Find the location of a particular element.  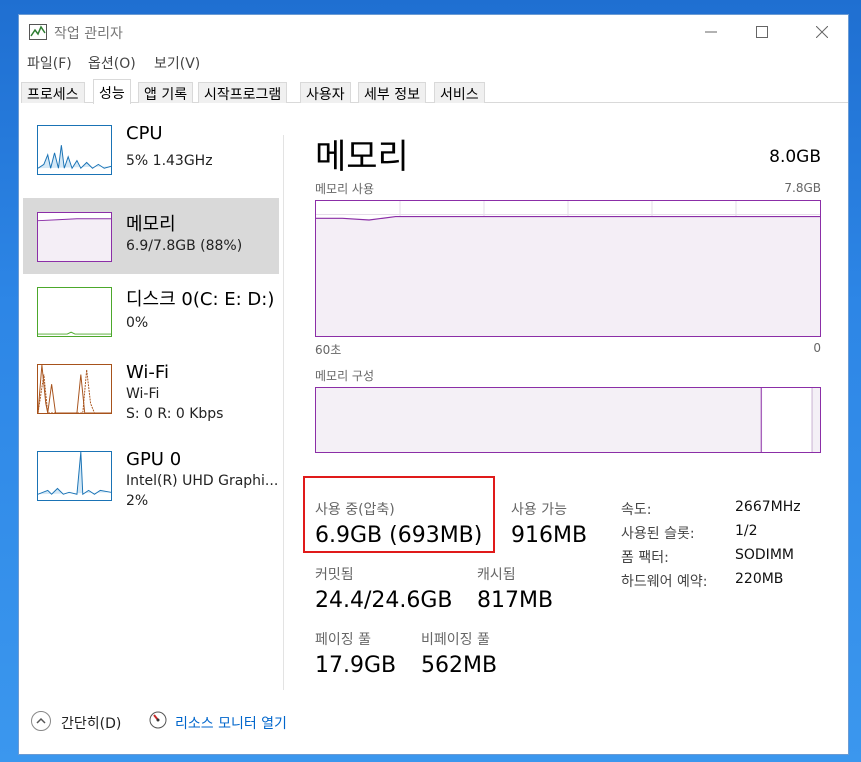

stat-available-value: 916MB is located at coordinates (549, 535).